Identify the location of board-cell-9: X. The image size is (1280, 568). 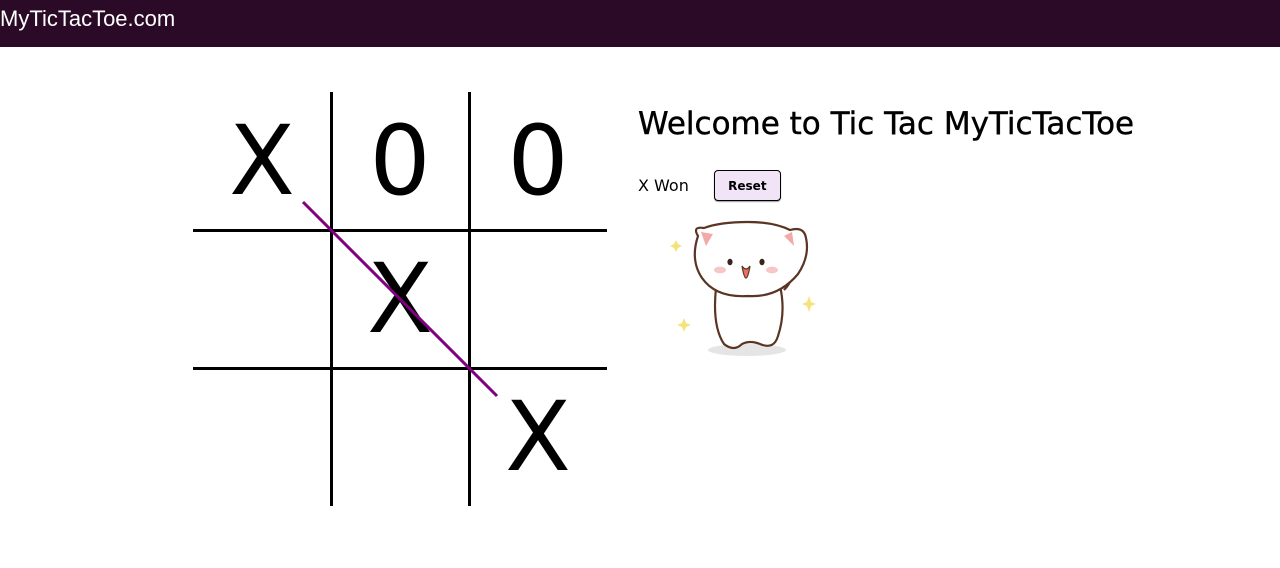
(538, 437).